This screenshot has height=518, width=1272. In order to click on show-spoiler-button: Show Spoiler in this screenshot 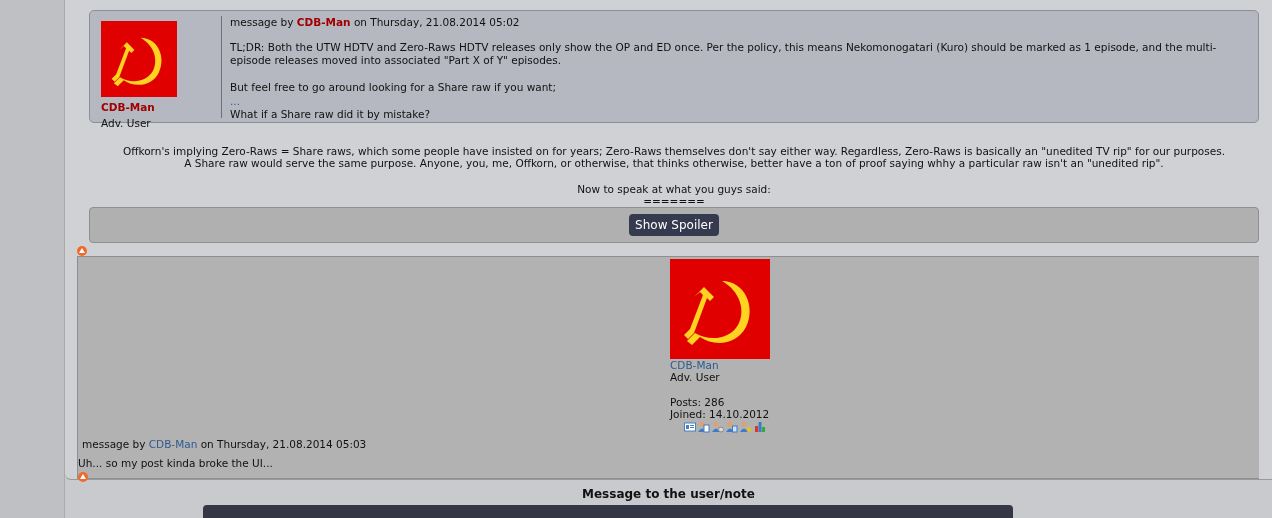, I will do `click(674, 224)`.